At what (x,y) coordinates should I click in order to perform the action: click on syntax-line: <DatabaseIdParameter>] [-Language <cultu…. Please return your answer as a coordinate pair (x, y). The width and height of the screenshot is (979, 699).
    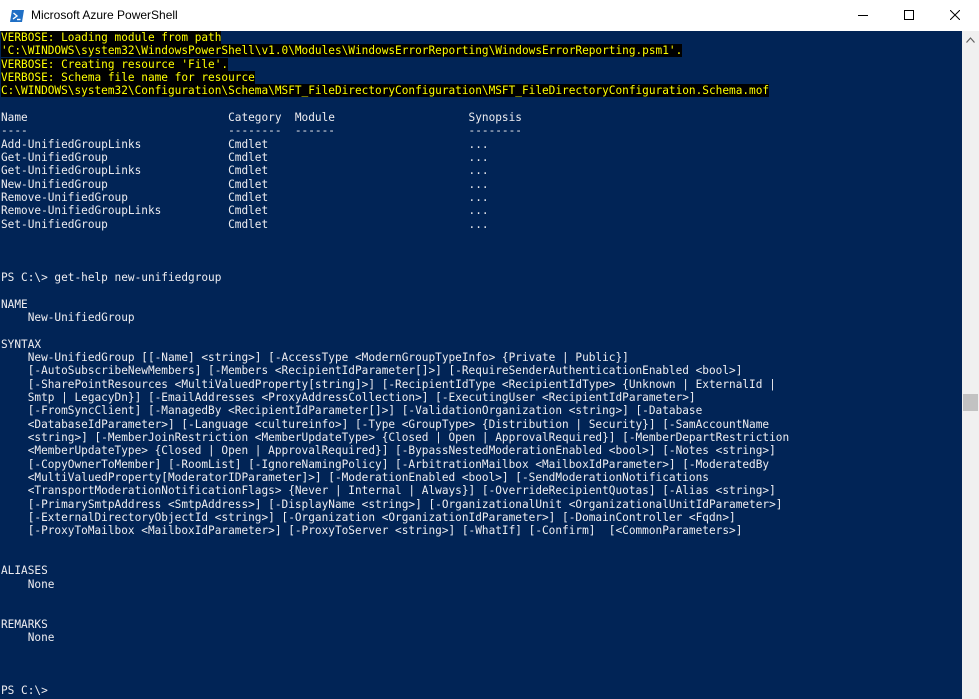
    Looking at the image, I should click on (385, 424).